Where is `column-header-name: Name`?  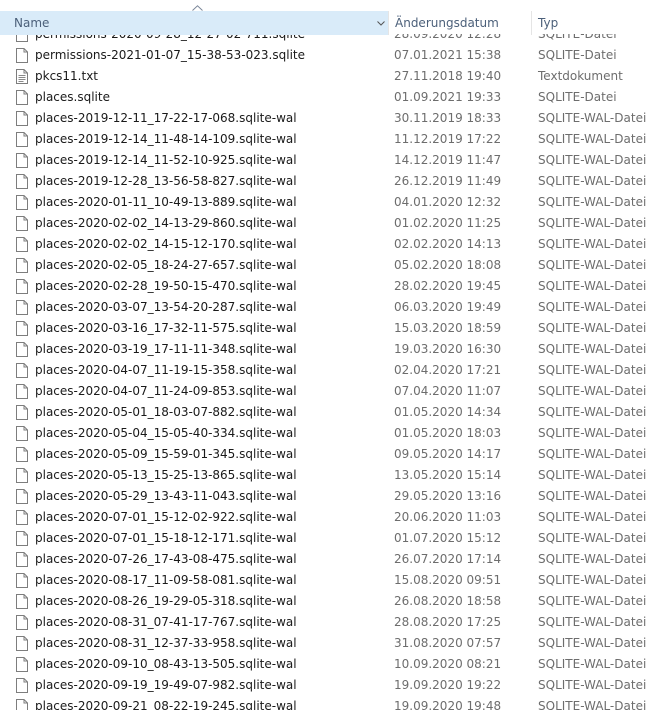 column-header-name: Name is located at coordinates (194, 23).